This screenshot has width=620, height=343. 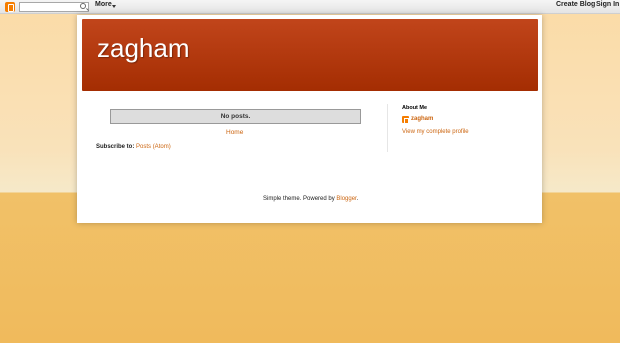 What do you see at coordinates (235, 116) in the screenshot?
I see `no-posts-message: No posts.` at bounding box center [235, 116].